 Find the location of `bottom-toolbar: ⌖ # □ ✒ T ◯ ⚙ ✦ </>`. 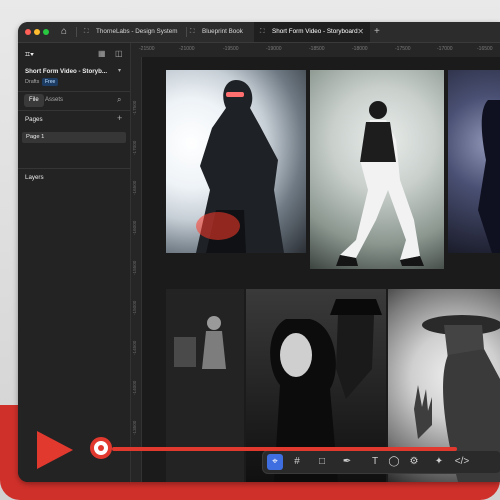

bottom-toolbar: ⌖ # □ ✒ T ◯ ⚙ ✦ </> is located at coordinates (381, 462).